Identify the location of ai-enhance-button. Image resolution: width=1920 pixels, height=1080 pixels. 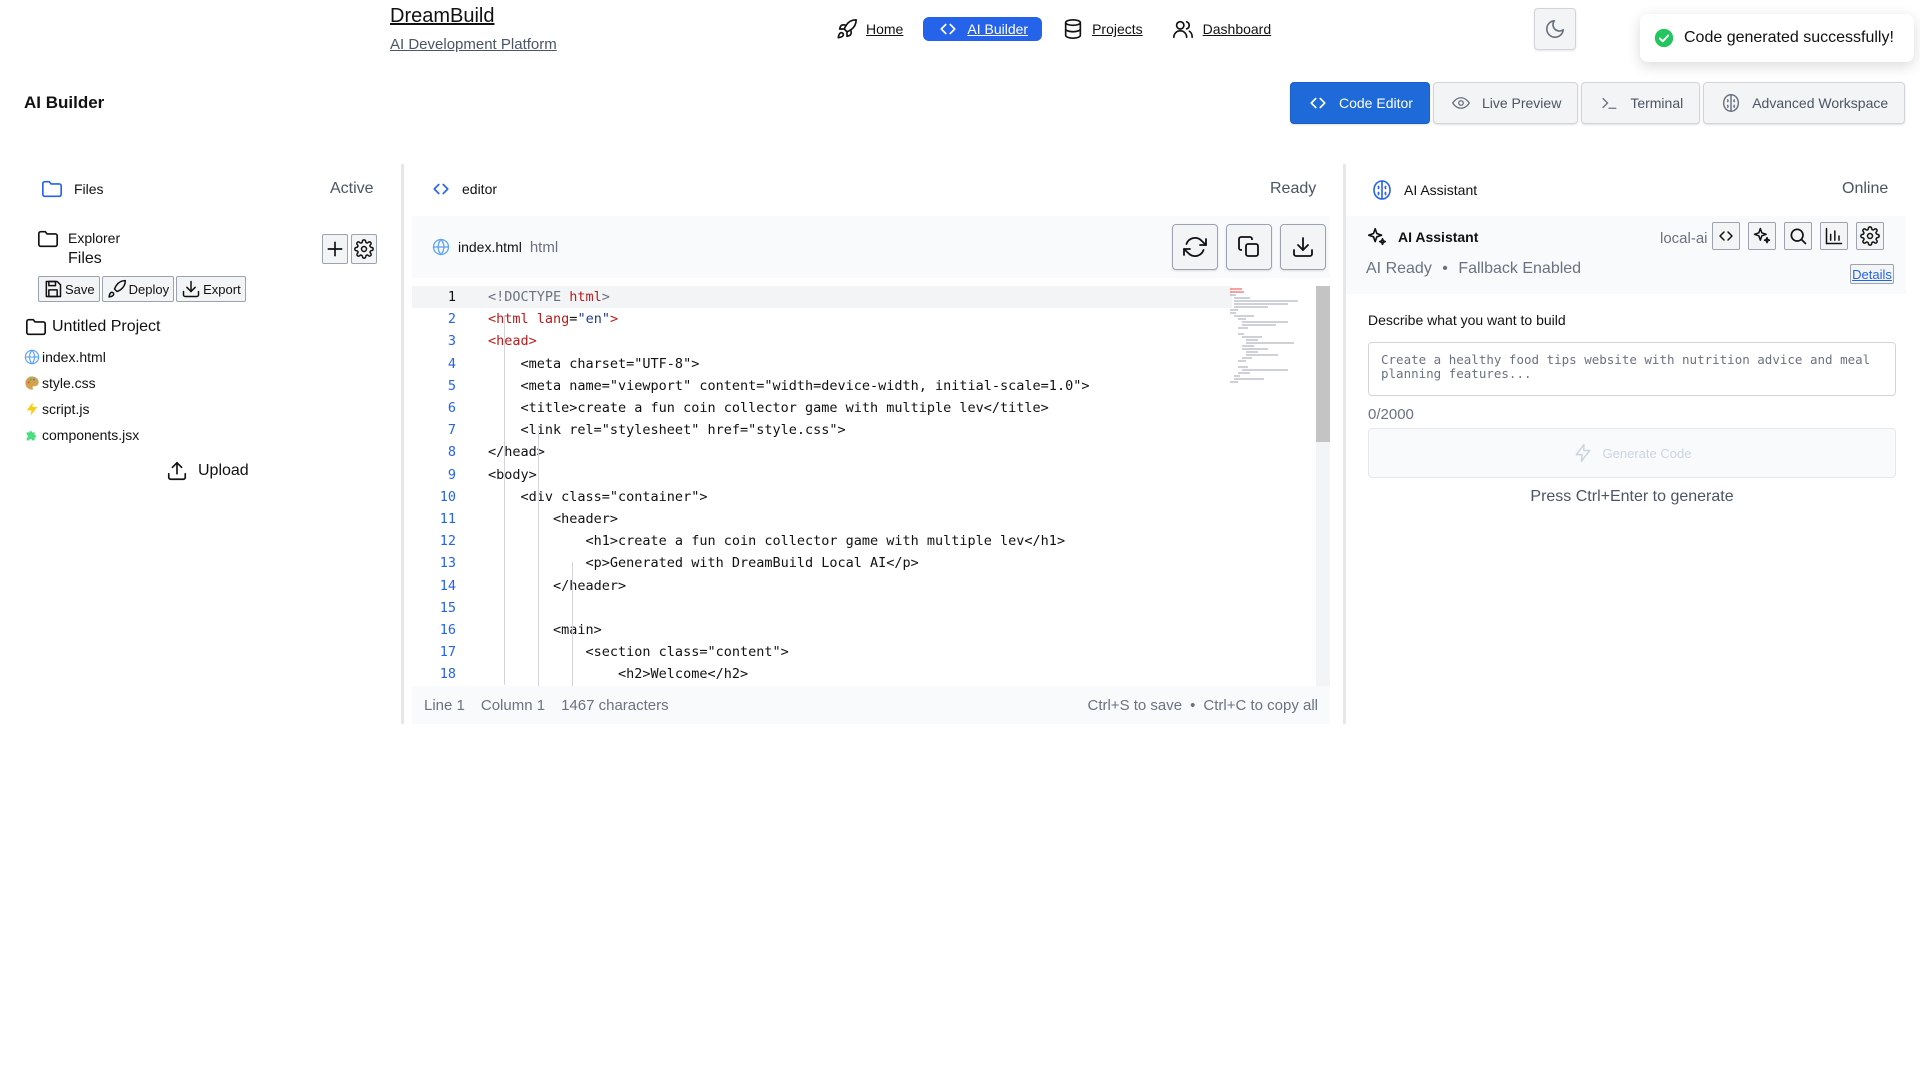
(1762, 236).